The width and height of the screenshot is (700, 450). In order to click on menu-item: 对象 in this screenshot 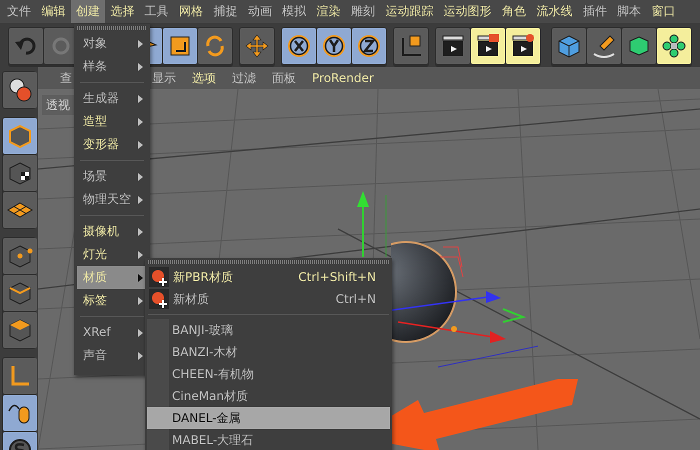, I will do `click(112, 43)`.